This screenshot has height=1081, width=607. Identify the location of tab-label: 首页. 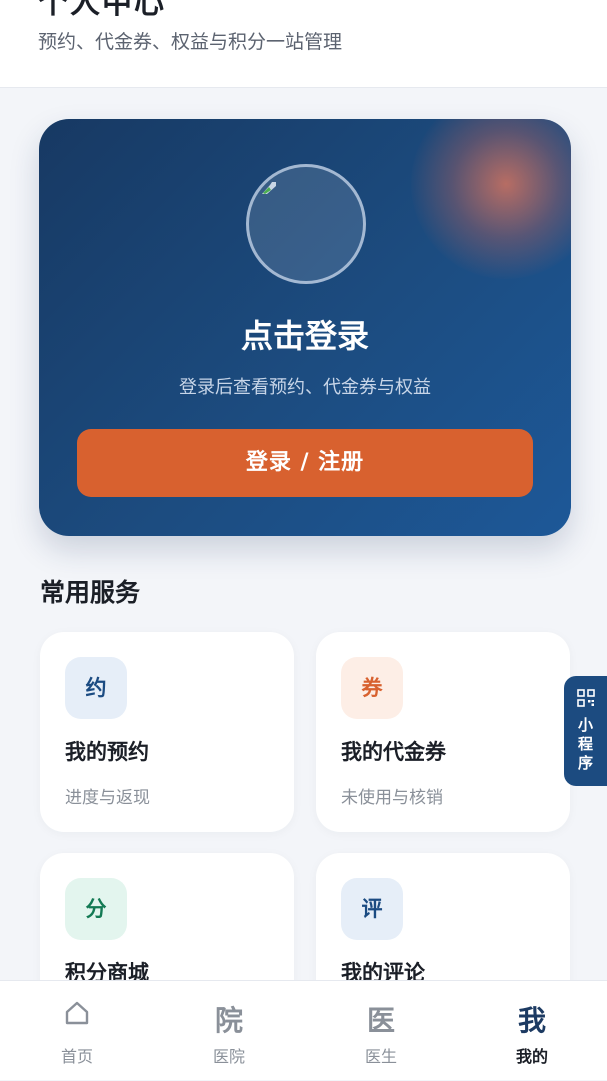
(76, 1056).